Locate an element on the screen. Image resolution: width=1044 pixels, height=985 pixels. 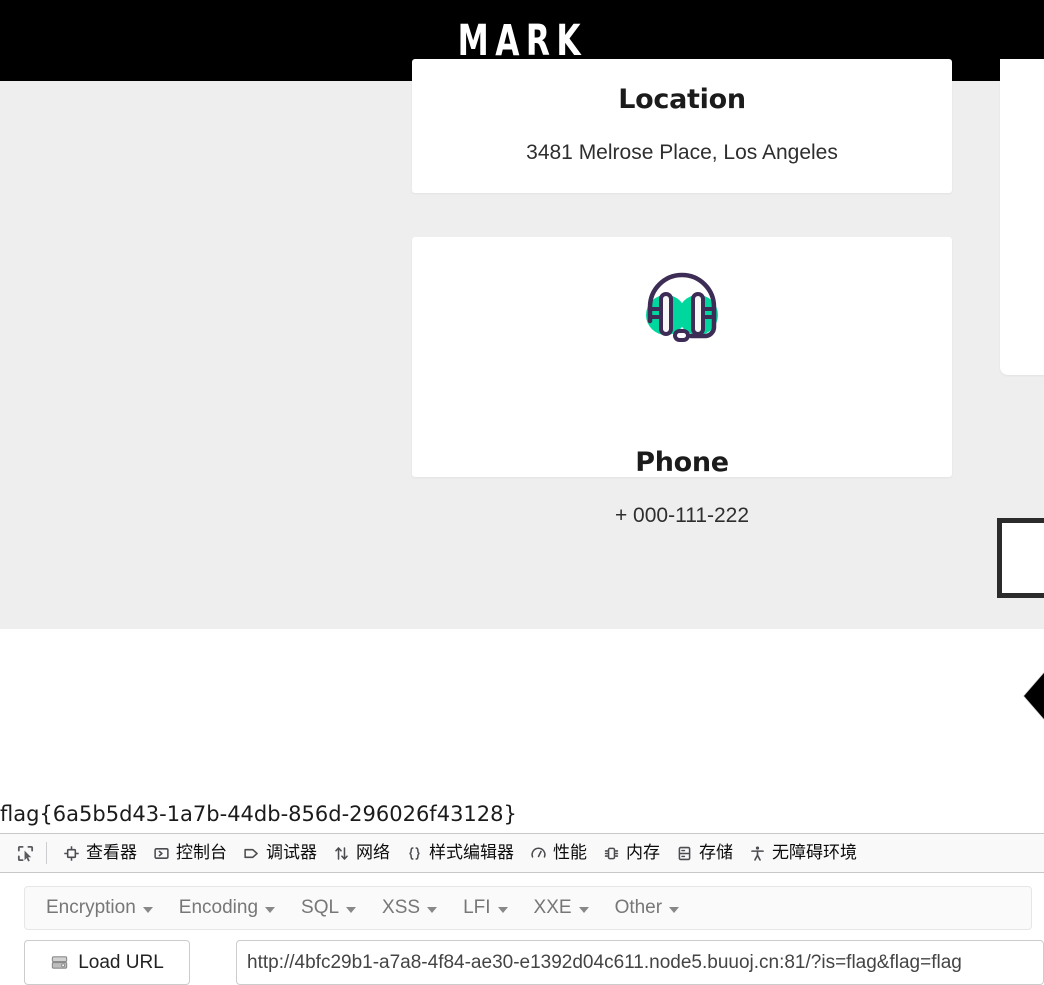
contact-card-location: Location 3481 Melrose Place, Los Angeles is located at coordinates (682, 126).